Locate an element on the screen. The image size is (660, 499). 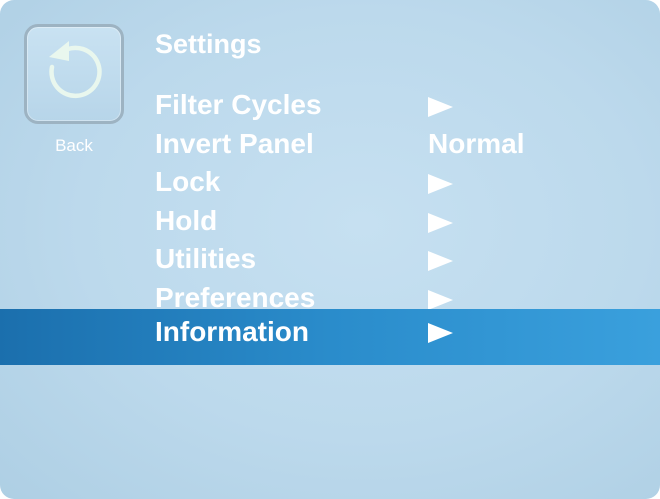
menu-item-label: Information is located at coordinates (232, 331).